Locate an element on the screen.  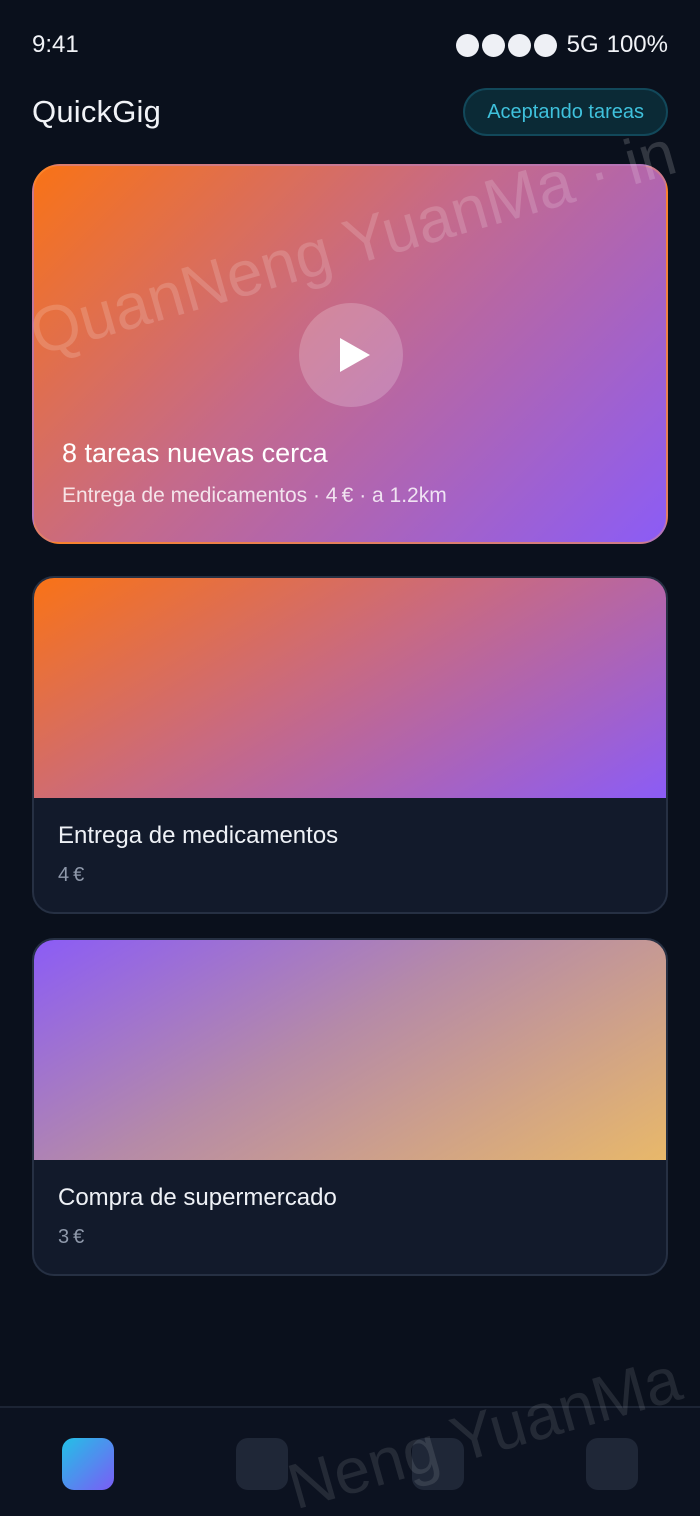
signal-icon is located at coordinates (506, 45).